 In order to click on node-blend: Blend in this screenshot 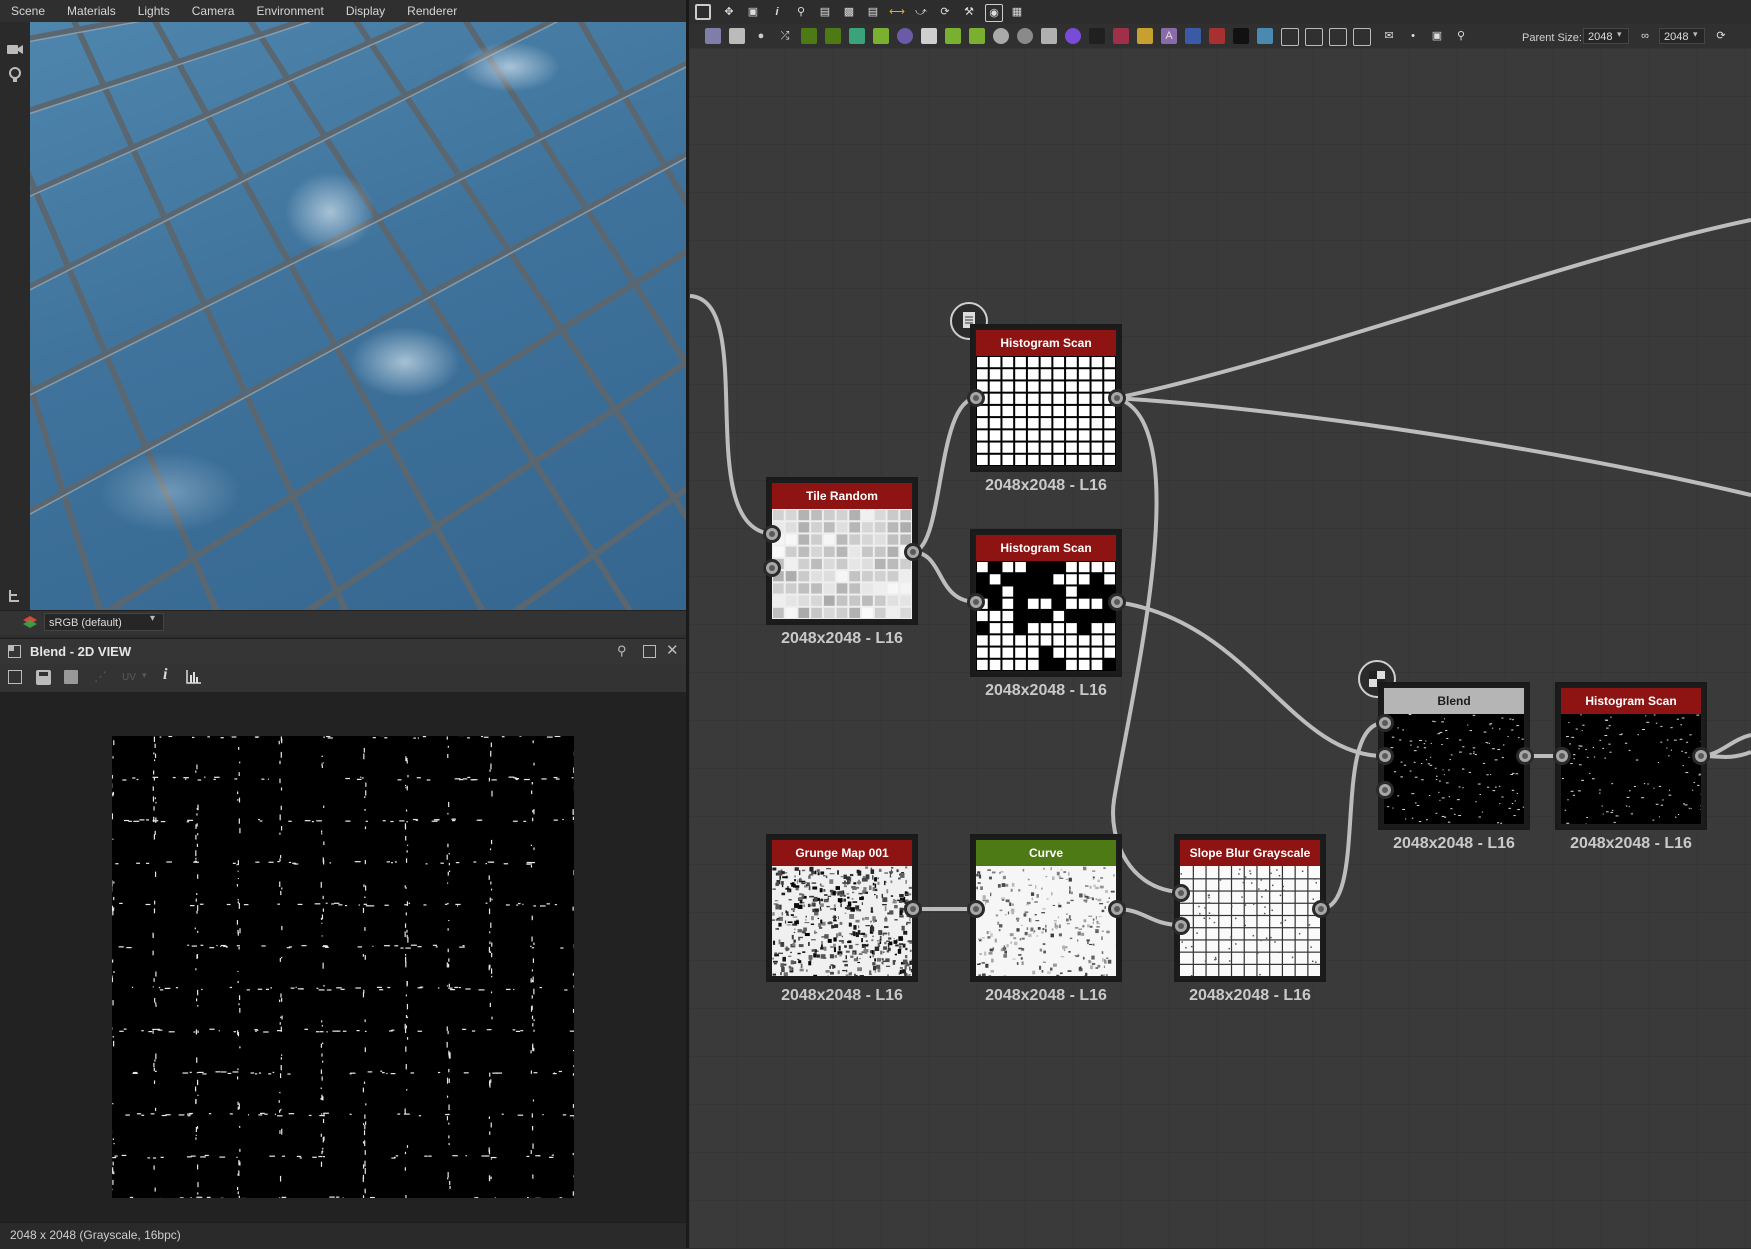, I will do `click(1454, 756)`.